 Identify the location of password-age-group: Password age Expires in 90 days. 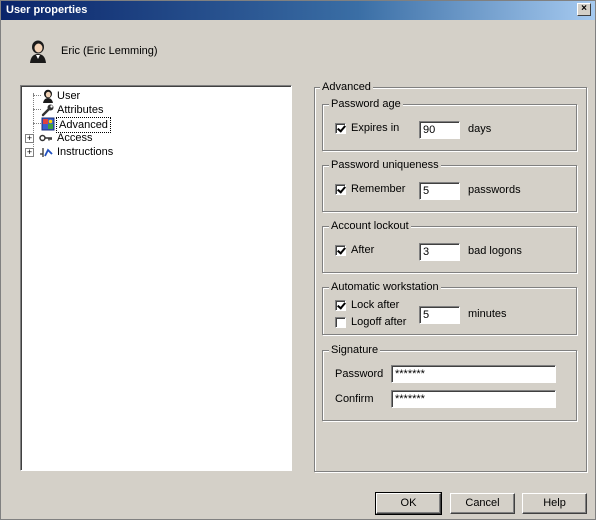
(449, 124).